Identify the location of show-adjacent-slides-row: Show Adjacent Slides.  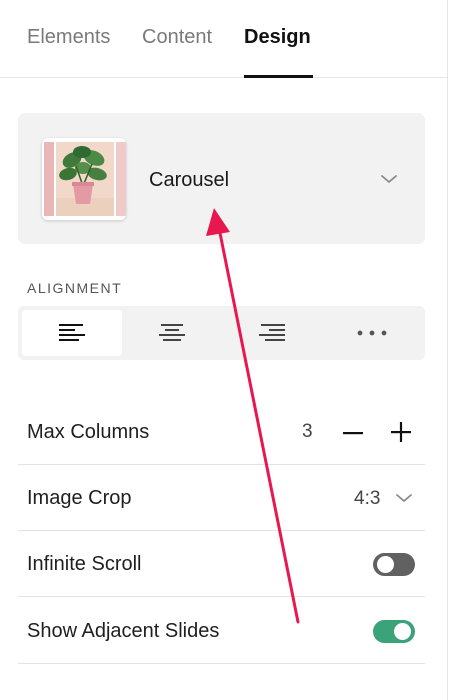
(221, 631).